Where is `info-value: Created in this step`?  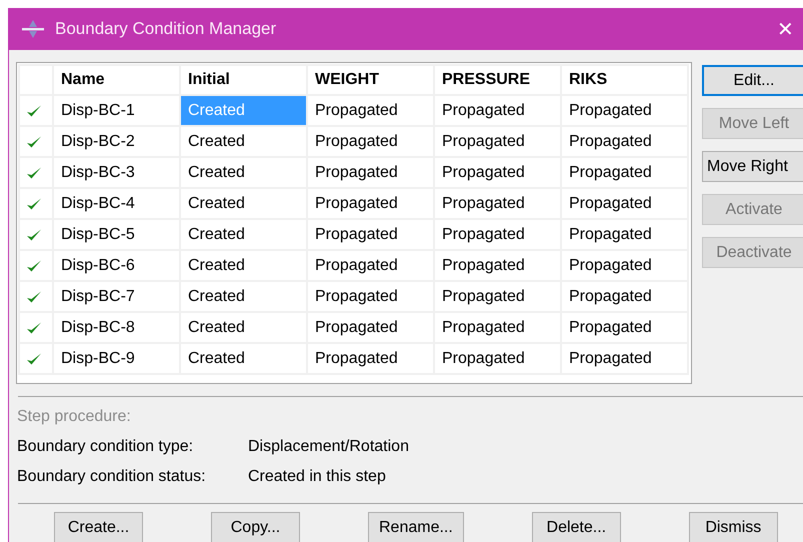 info-value: Created in this step is located at coordinates (317, 477).